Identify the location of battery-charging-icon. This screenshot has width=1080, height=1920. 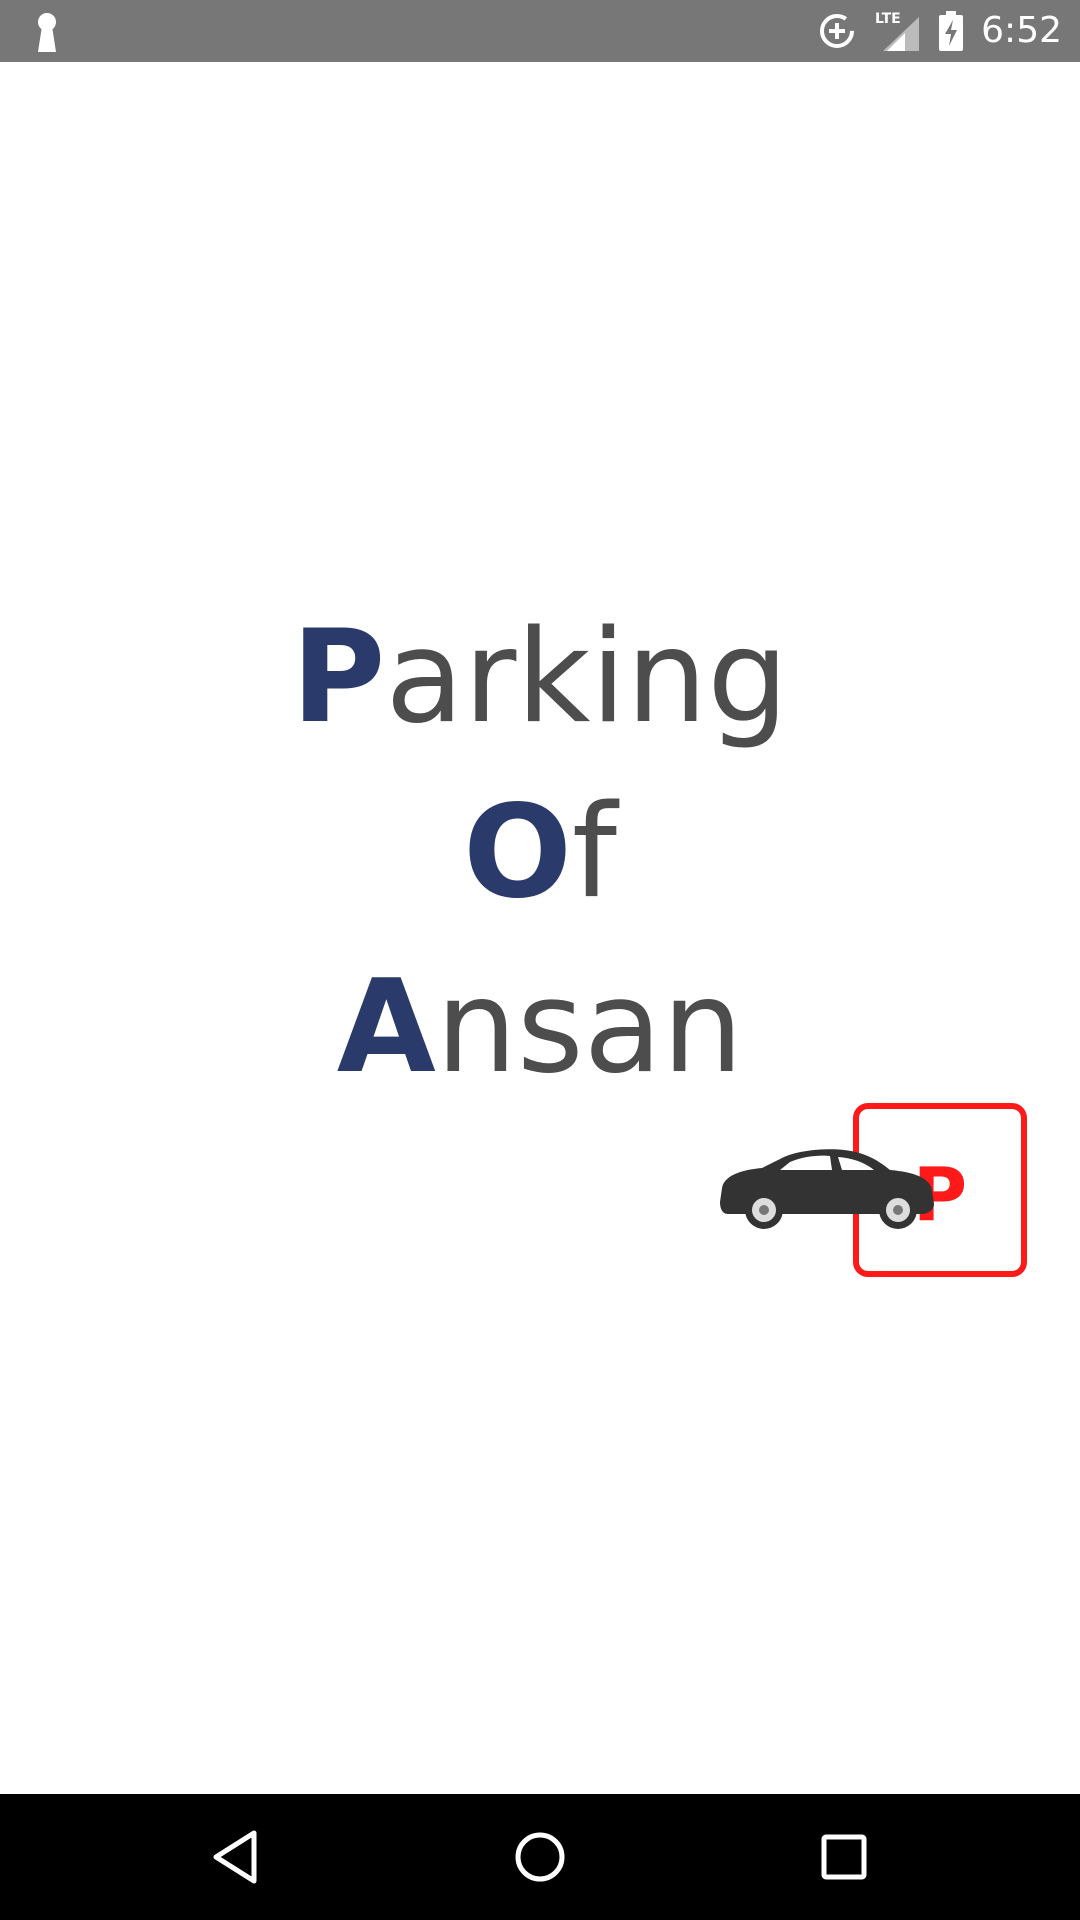
(951, 31).